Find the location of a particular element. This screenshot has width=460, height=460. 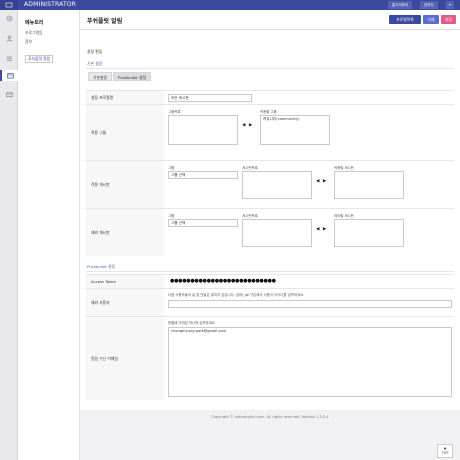

menu-dropdown-button: ▾ is located at coordinates (450, 5).